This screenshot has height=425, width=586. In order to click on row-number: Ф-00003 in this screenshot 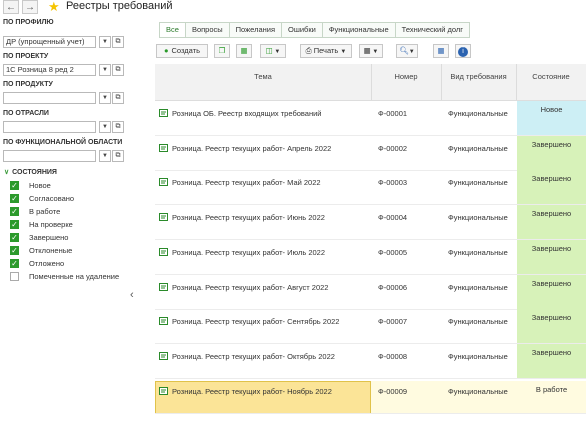, I will do `click(393, 182)`.